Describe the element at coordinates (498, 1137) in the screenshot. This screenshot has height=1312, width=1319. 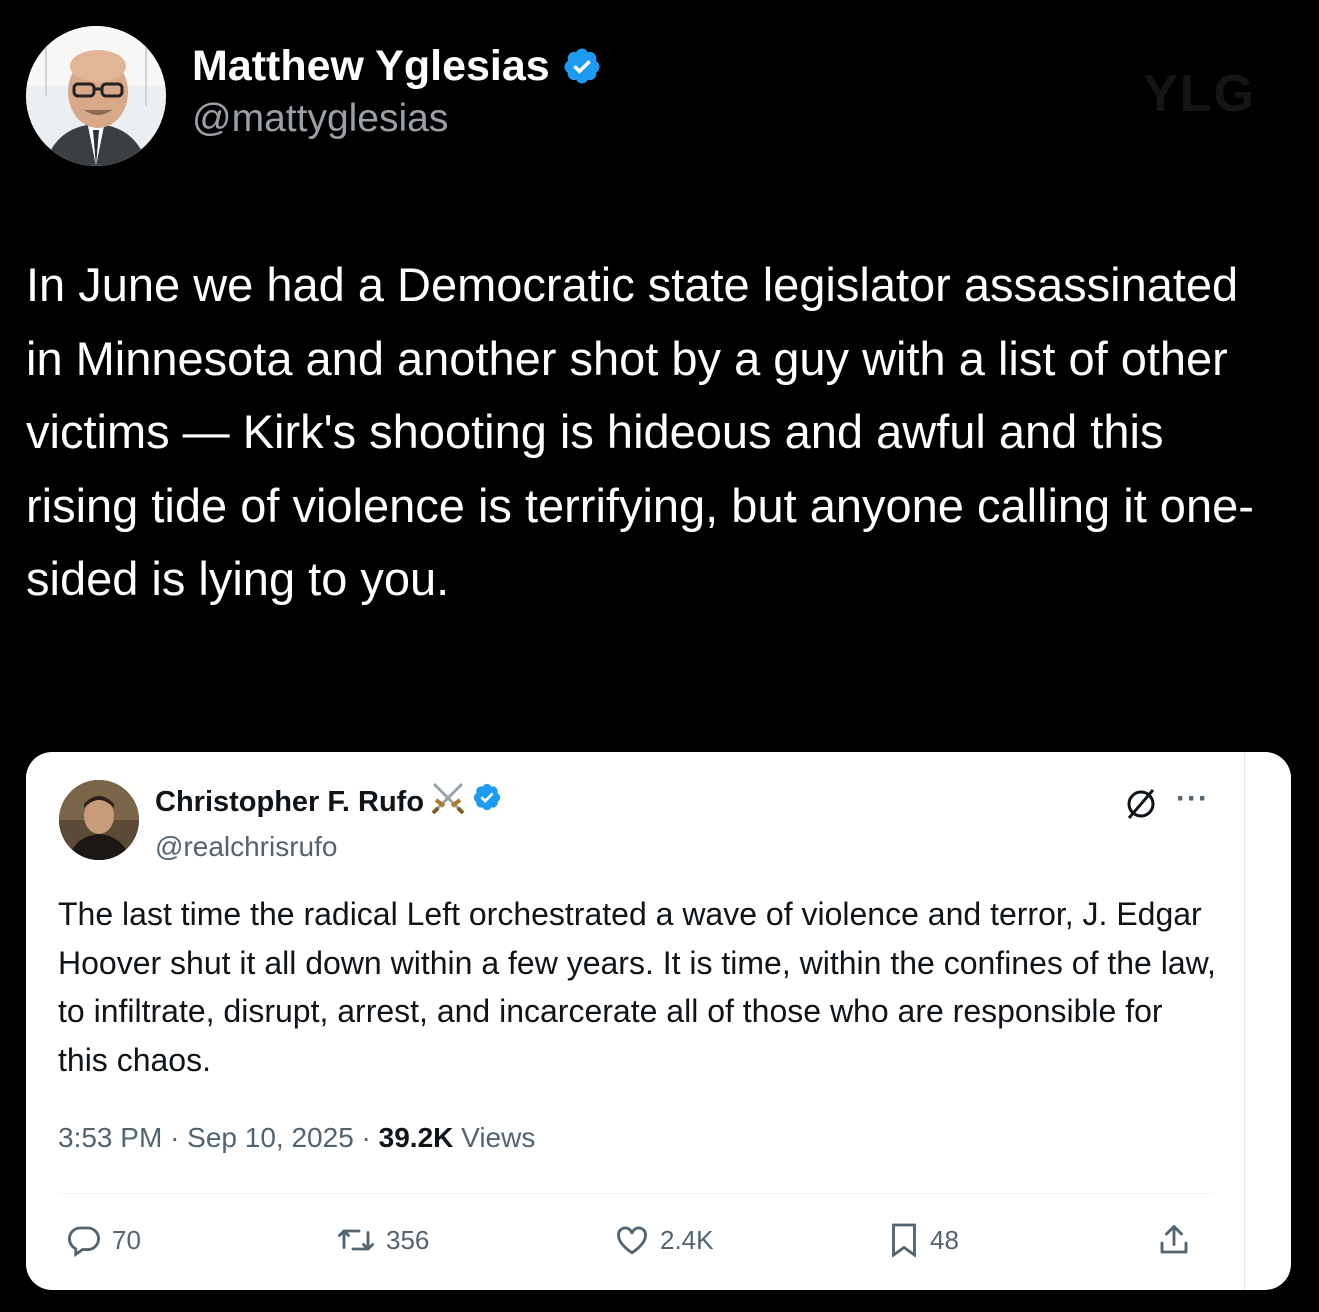
I see `views-label: Views` at that location.